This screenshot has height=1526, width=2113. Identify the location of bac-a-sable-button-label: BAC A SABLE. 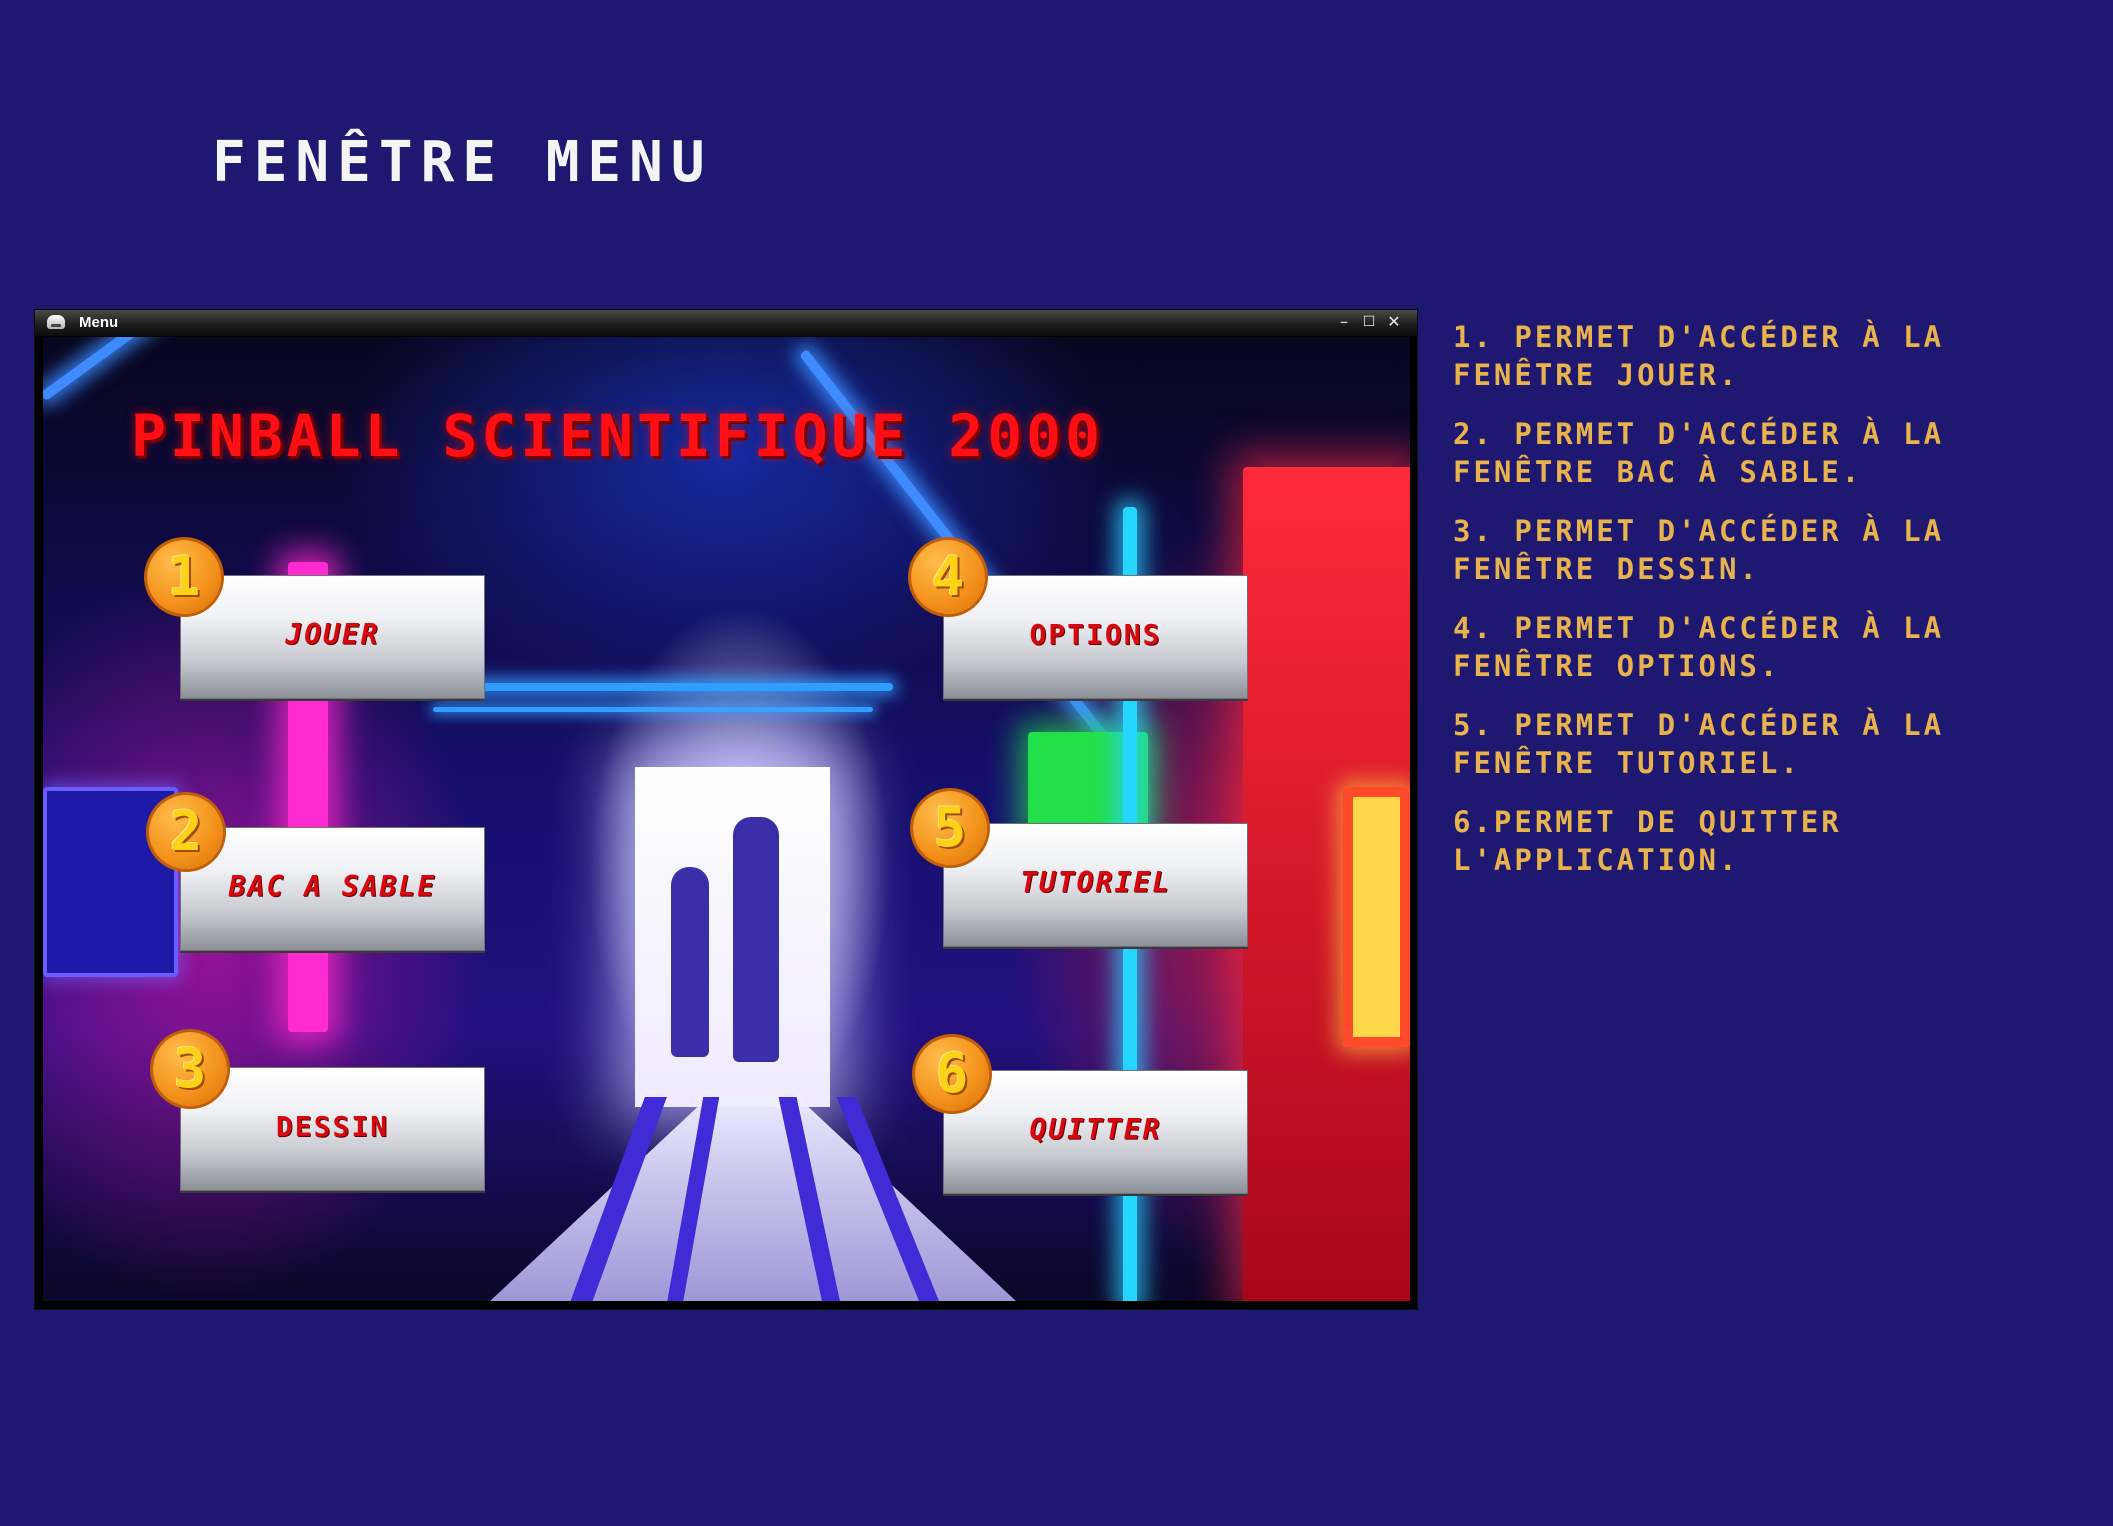
(332, 886).